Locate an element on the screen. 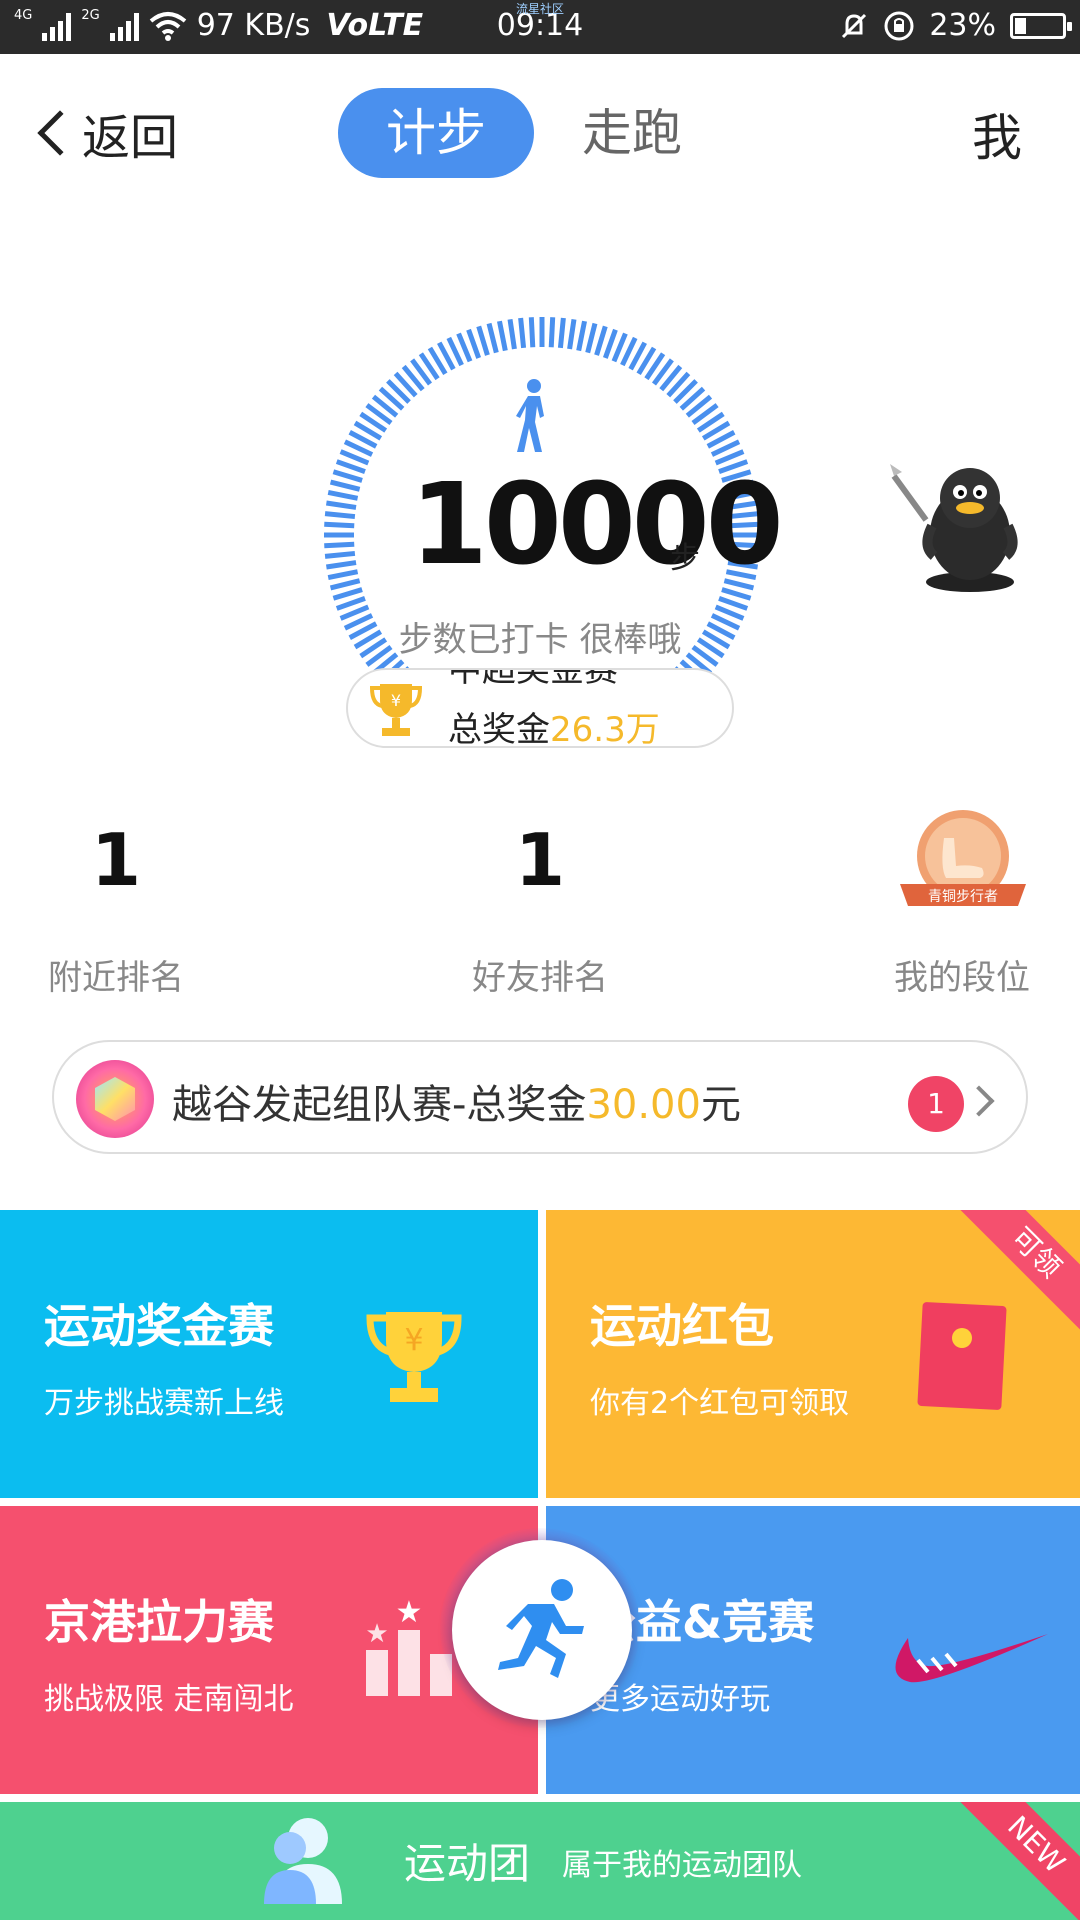  team-race-banner: 越谷发起组队赛-总奖金30.00元 1 is located at coordinates (540, 1097).